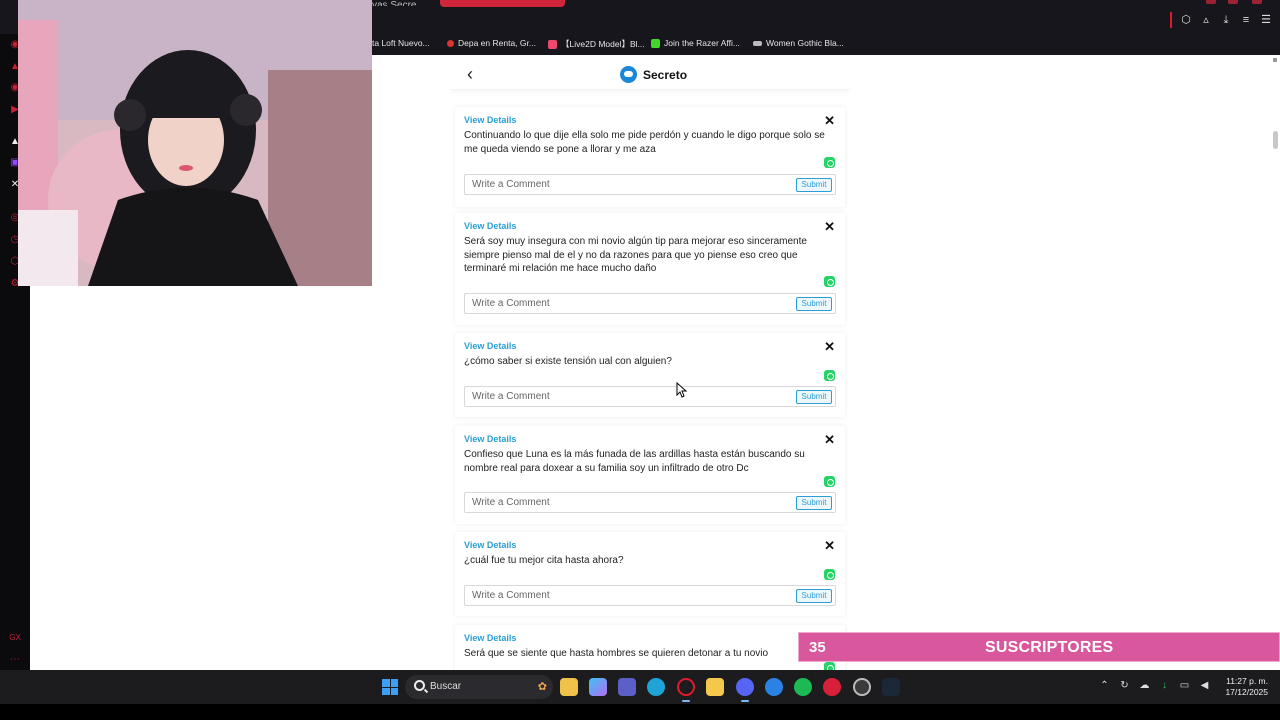 The image size is (1280, 720). I want to click on bookmark-site-icon, so click(552, 44).